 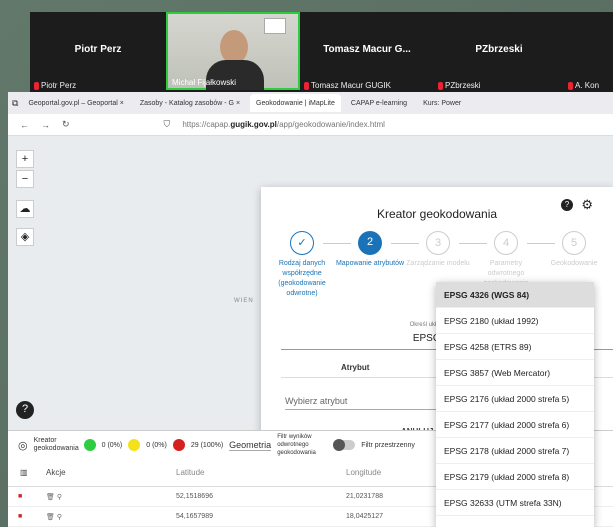 What do you see at coordinates (25, 237) in the screenshot?
I see `layers-icon: ◈` at bounding box center [25, 237].